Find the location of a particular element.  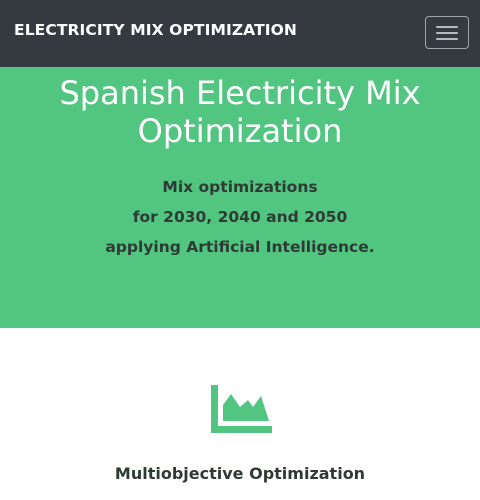

area-chart-icon is located at coordinates (241, 409).